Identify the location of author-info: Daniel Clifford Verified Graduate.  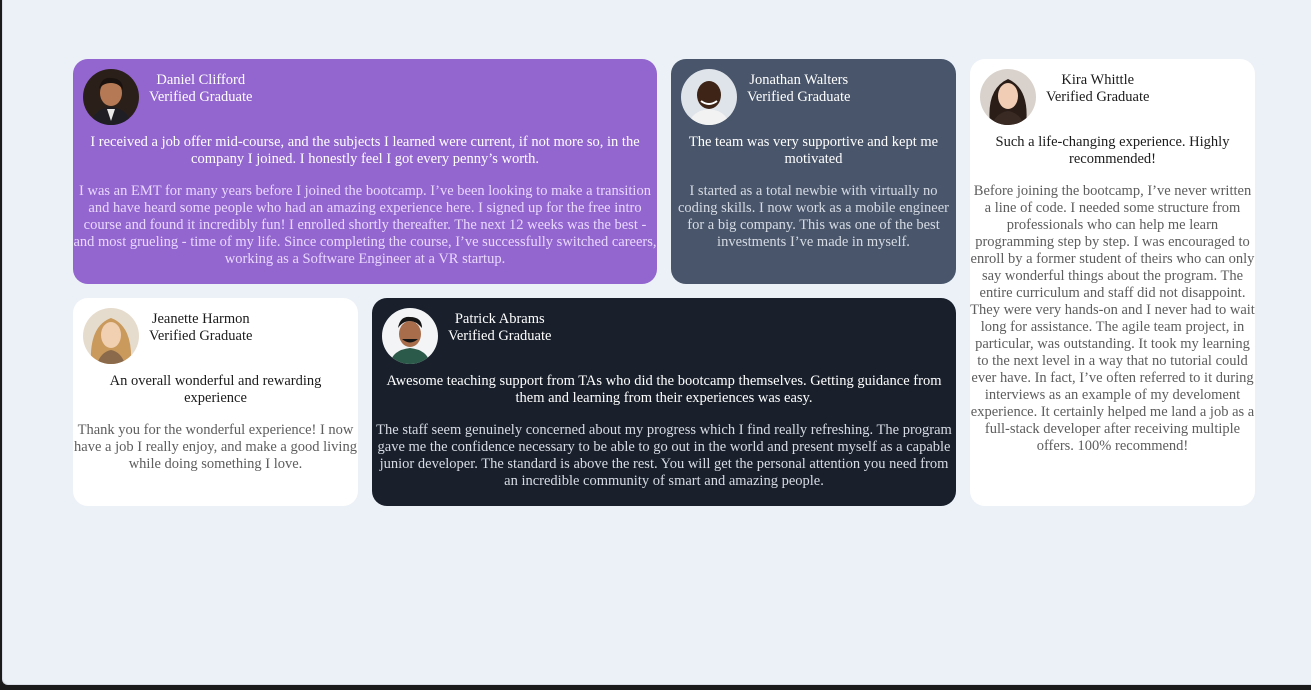
(200, 89).